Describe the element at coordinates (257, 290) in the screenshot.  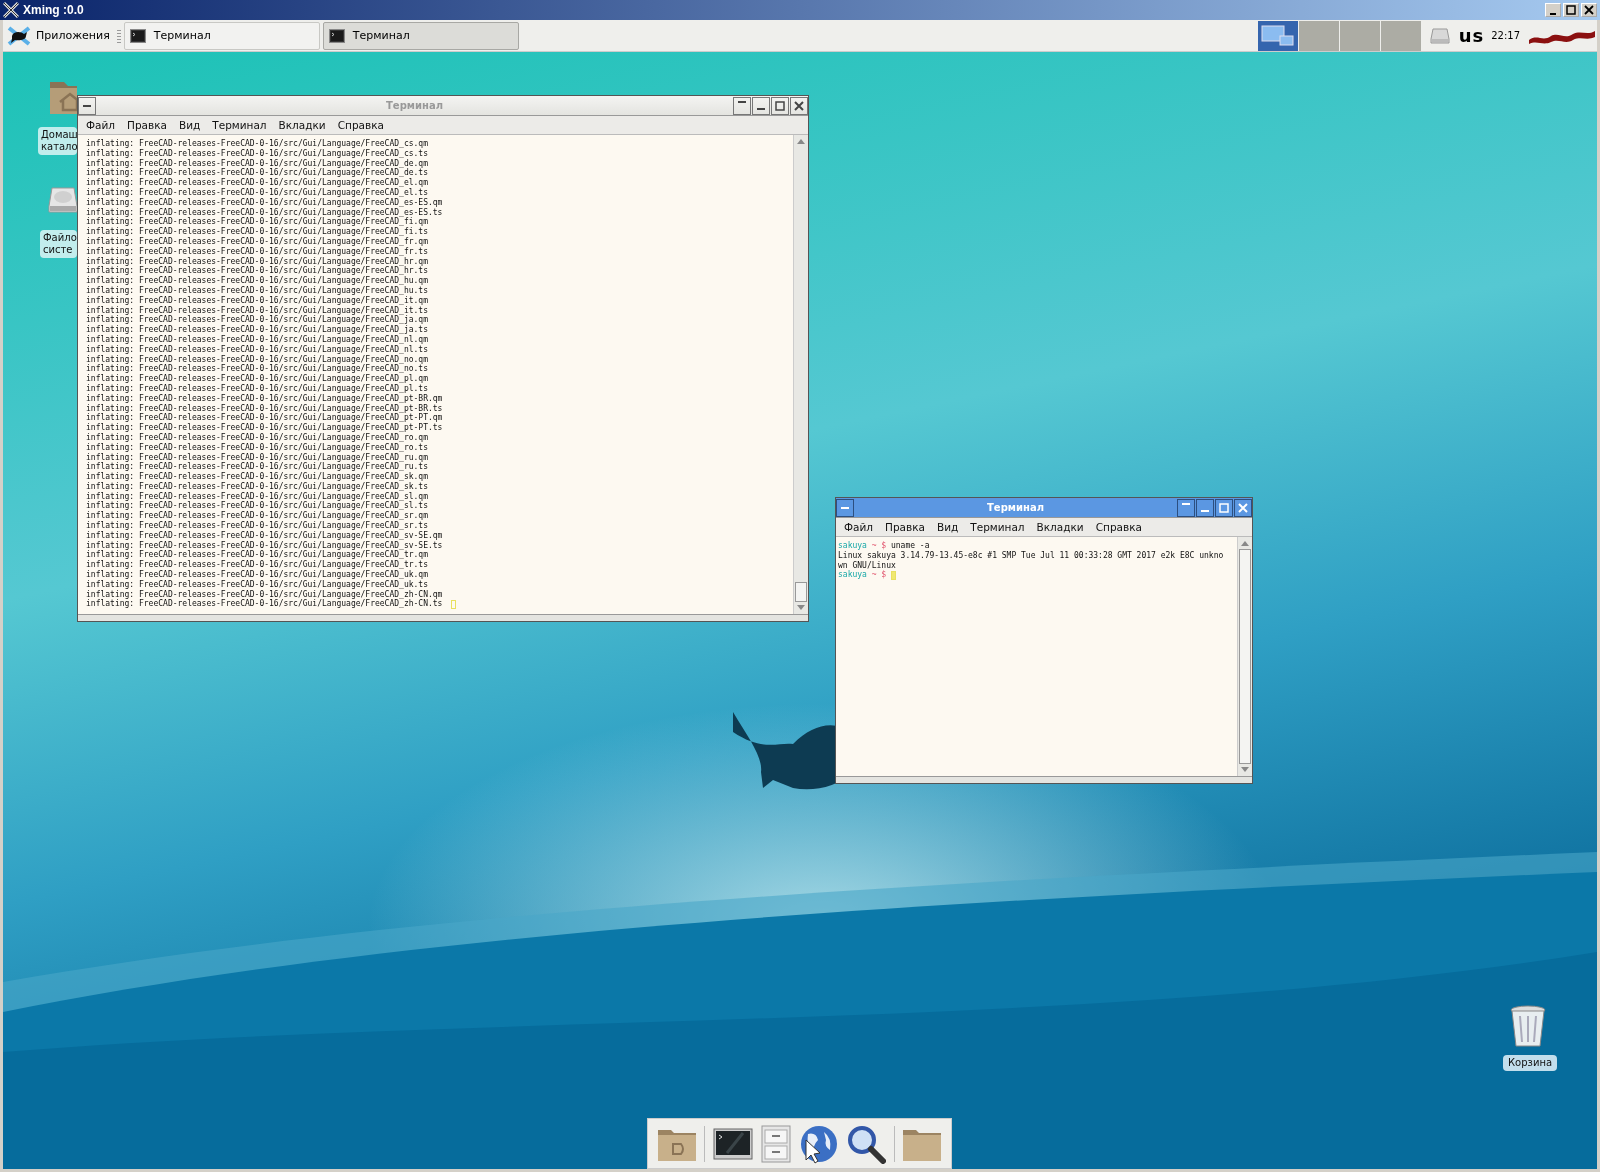
I see `output-line: inflating: FreeCAD-releases-FreeCAD-0-16/src/Gui/Language/FreeCAD_hu.ts` at that location.